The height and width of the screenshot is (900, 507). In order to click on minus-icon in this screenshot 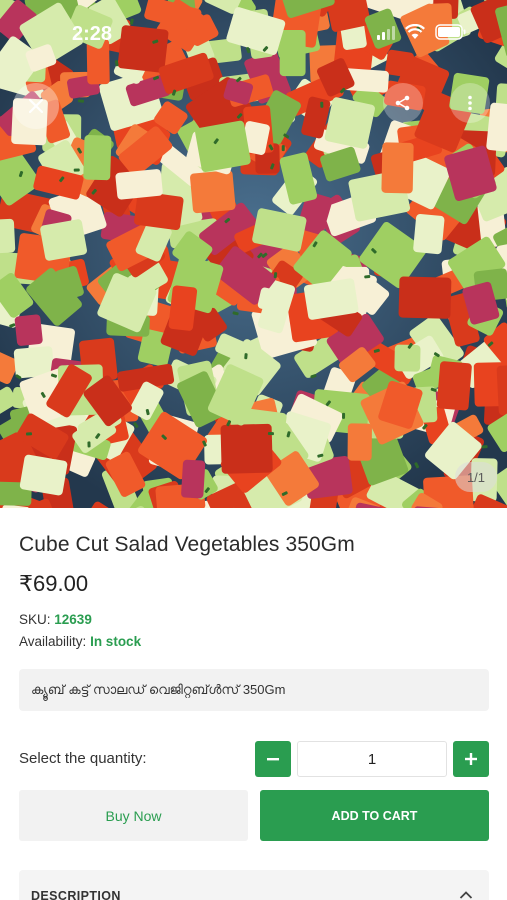, I will do `click(273, 759)`.